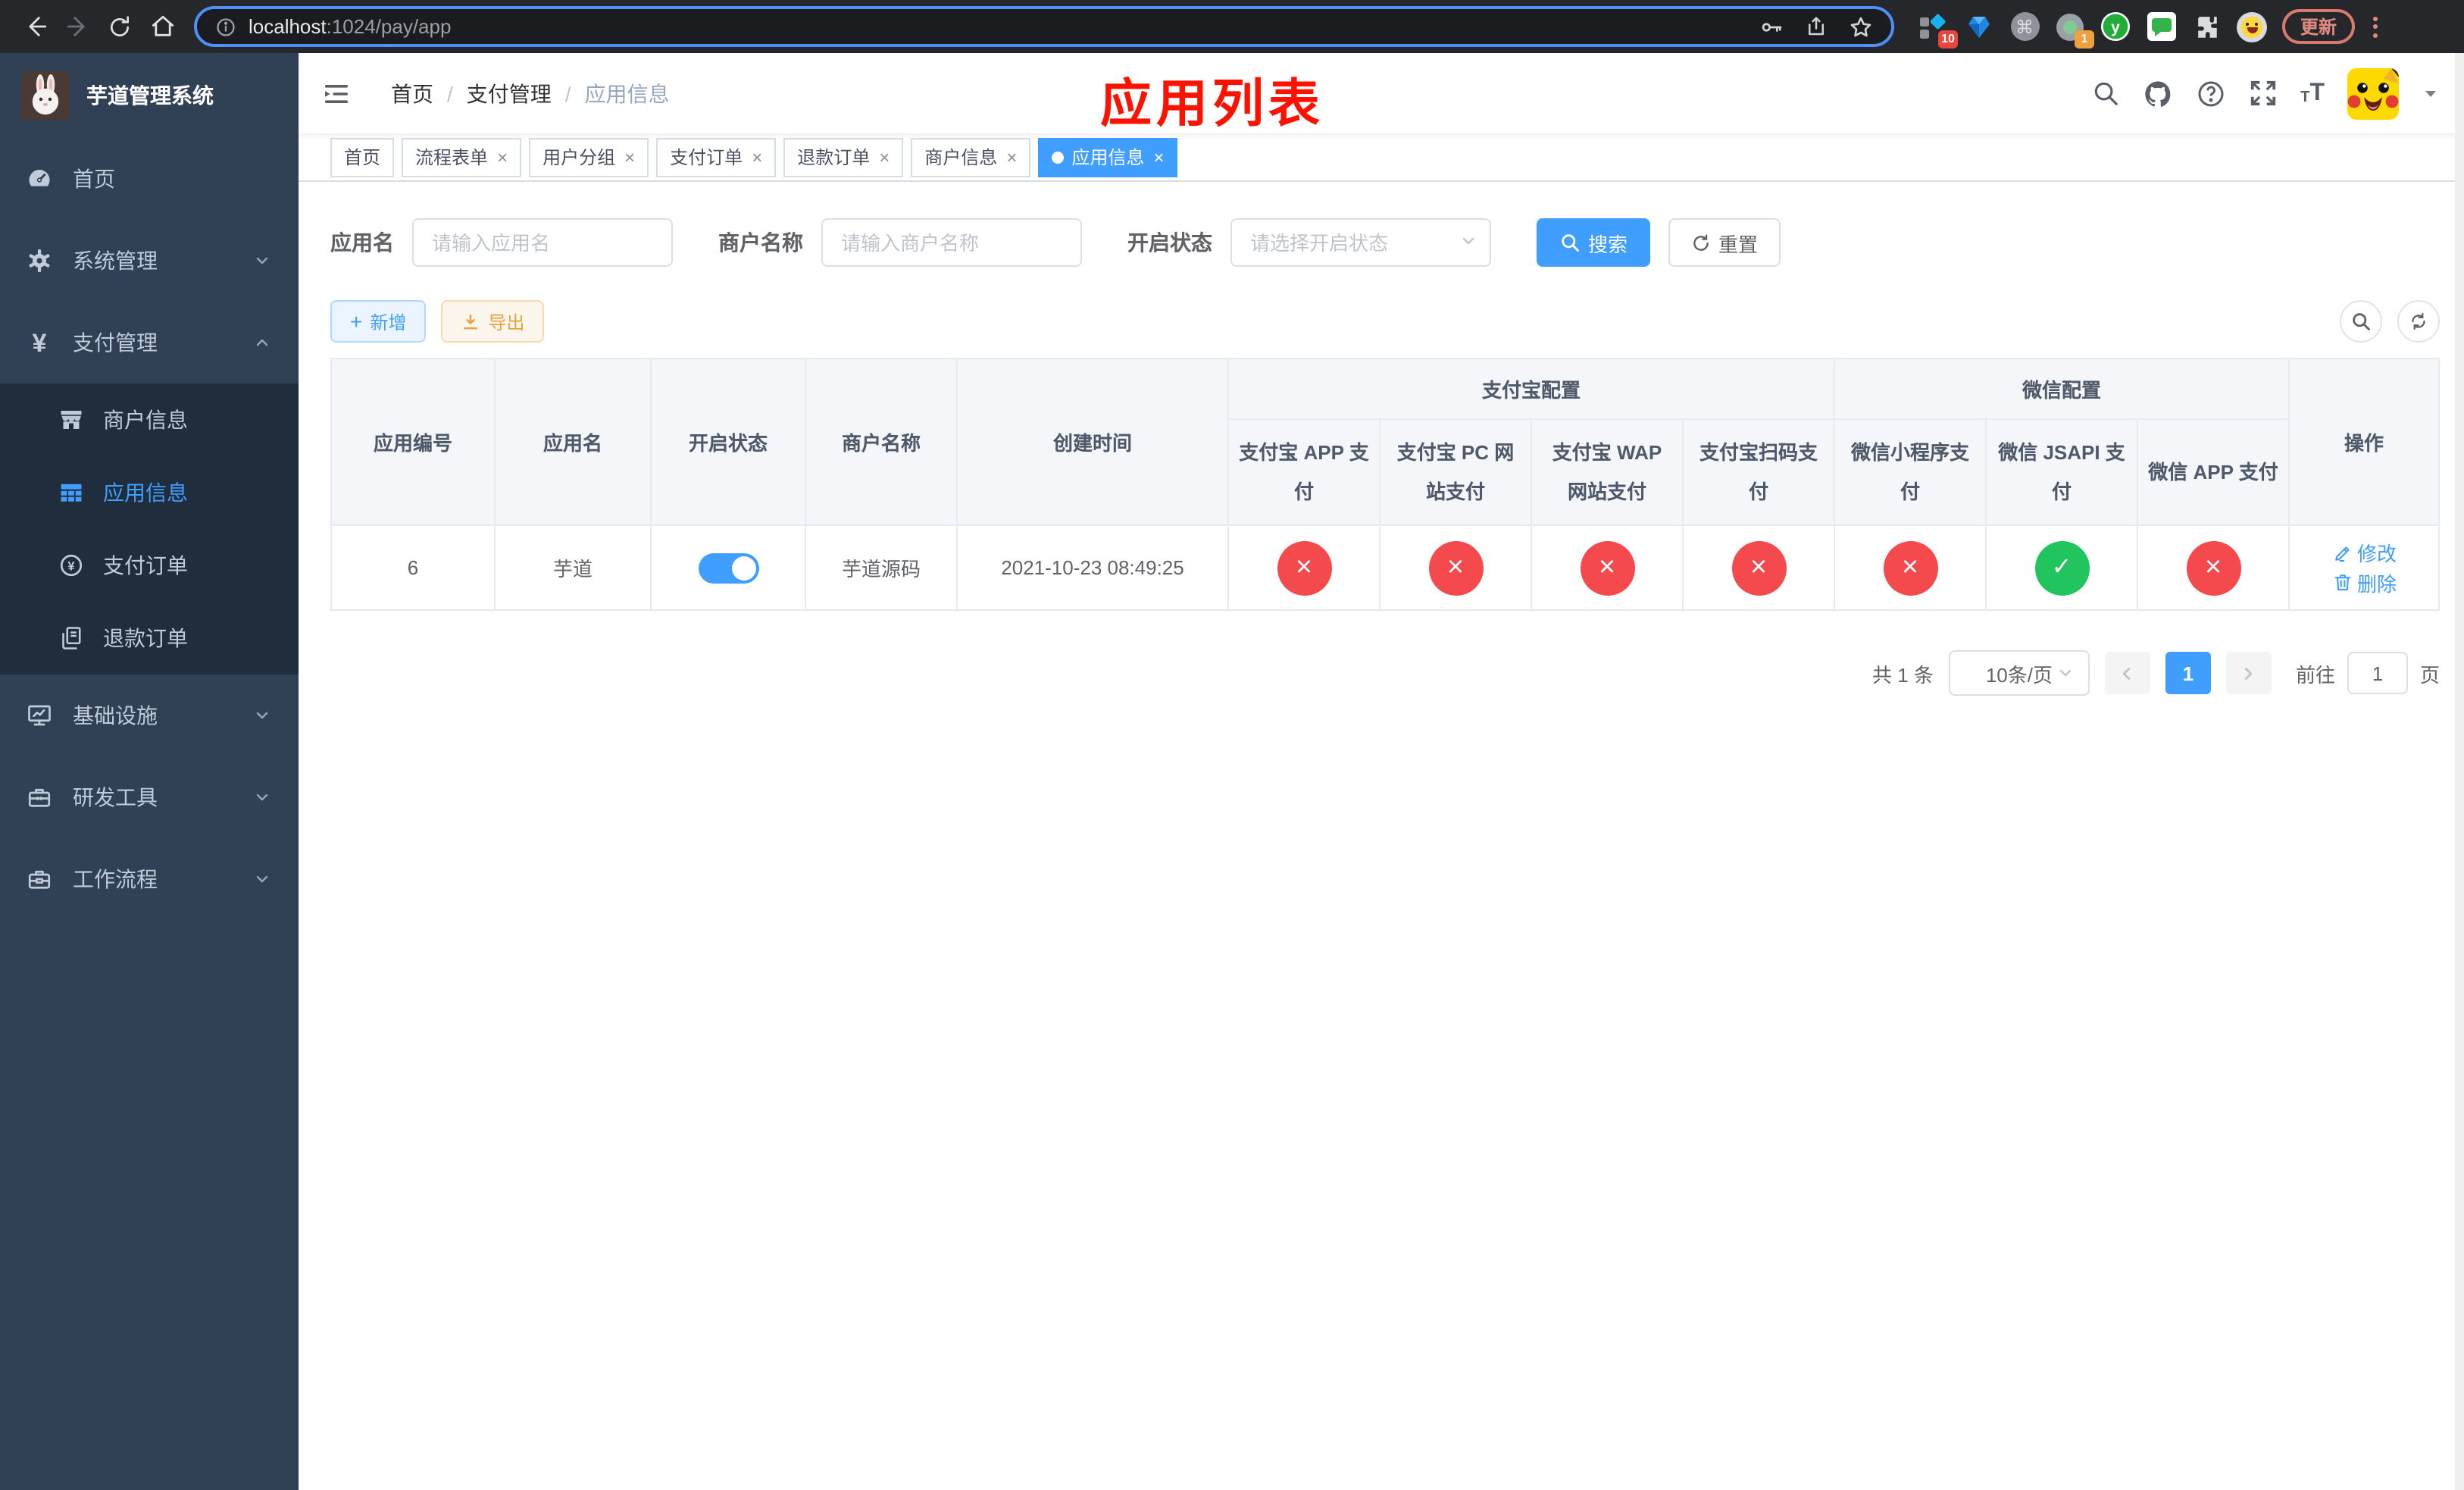 This screenshot has height=1490, width=2464. I want to click on sidebar-item-6: 工作流程, so click(149, 879).